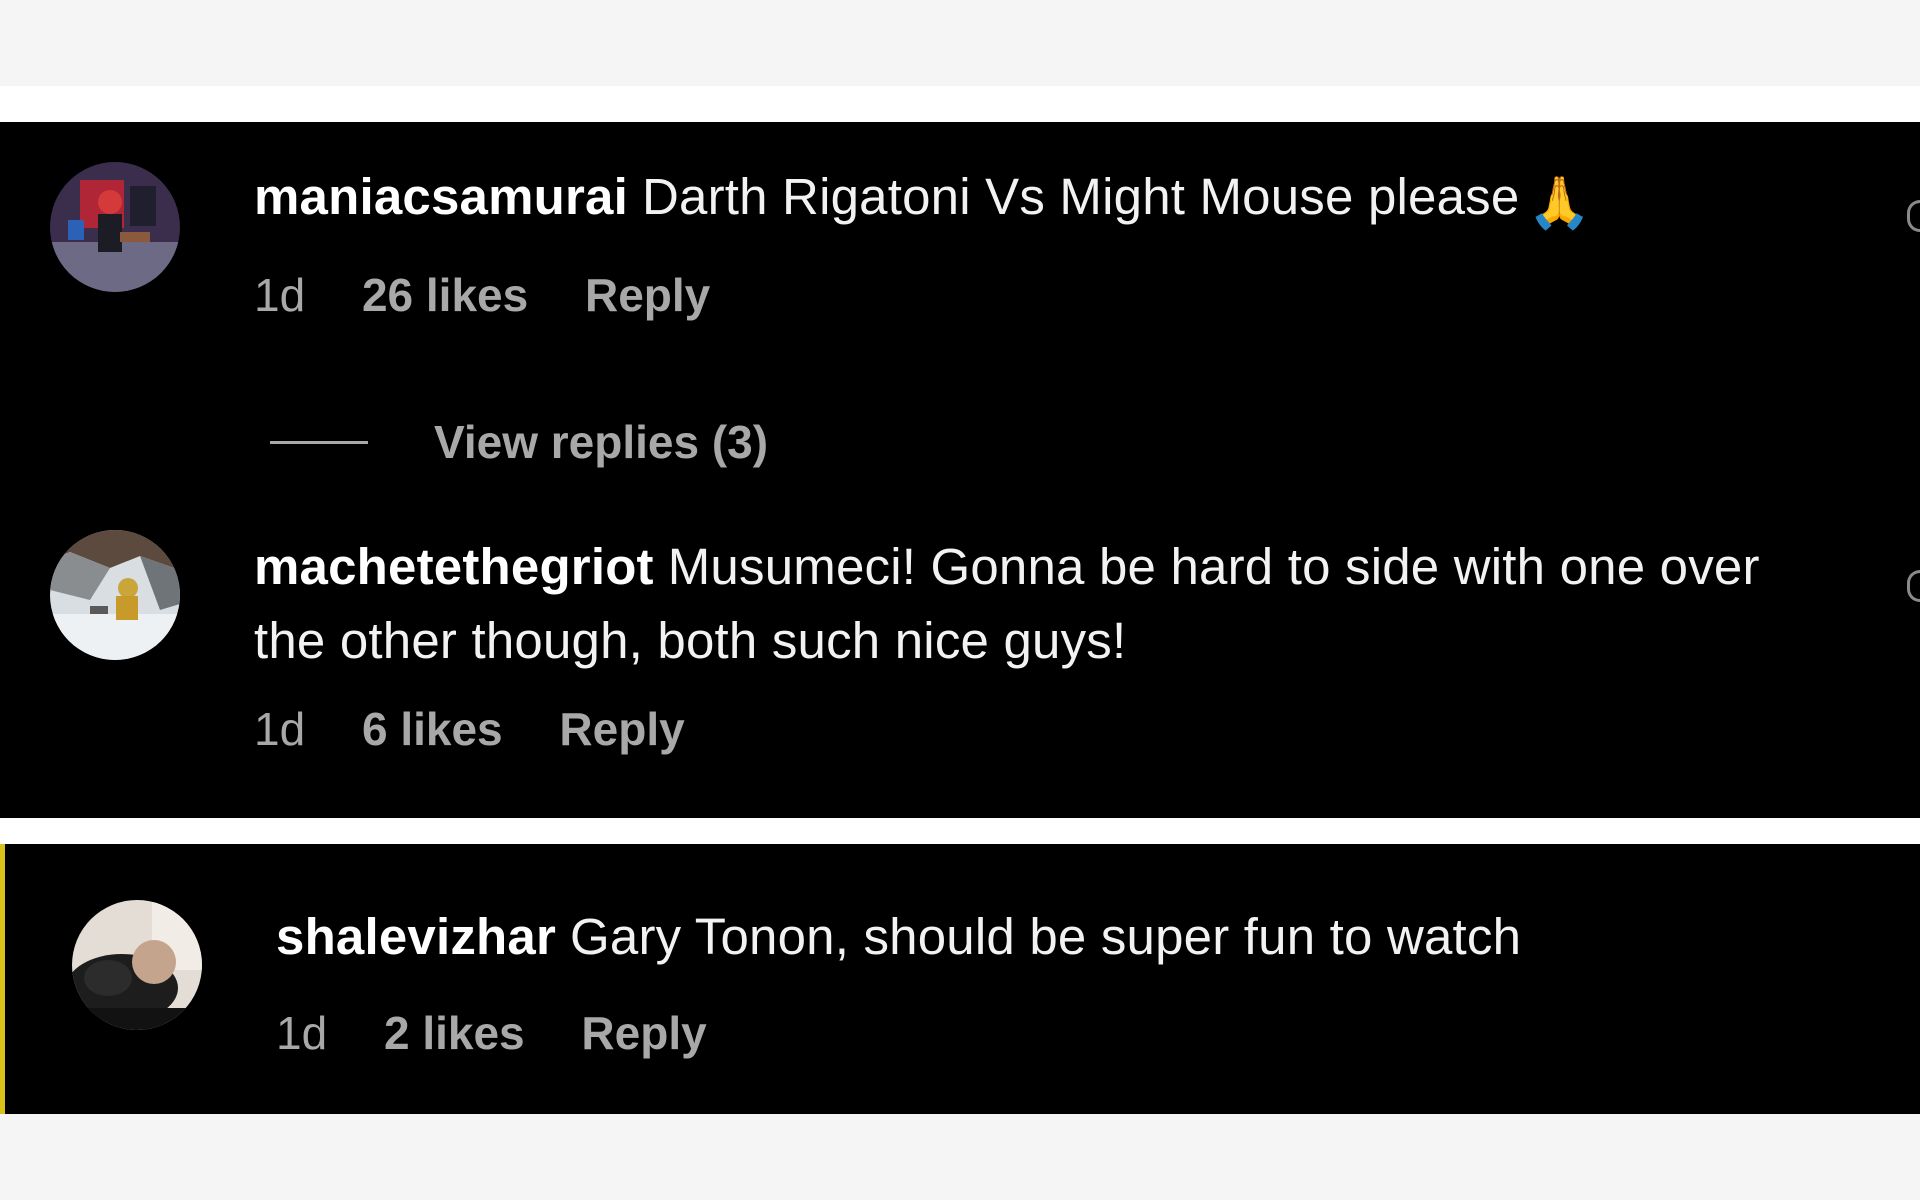  What do you see at coordinates (454, 566) in the screenshot?
I see `comment-username: machetethegriot` at bounding box center [454, 566].